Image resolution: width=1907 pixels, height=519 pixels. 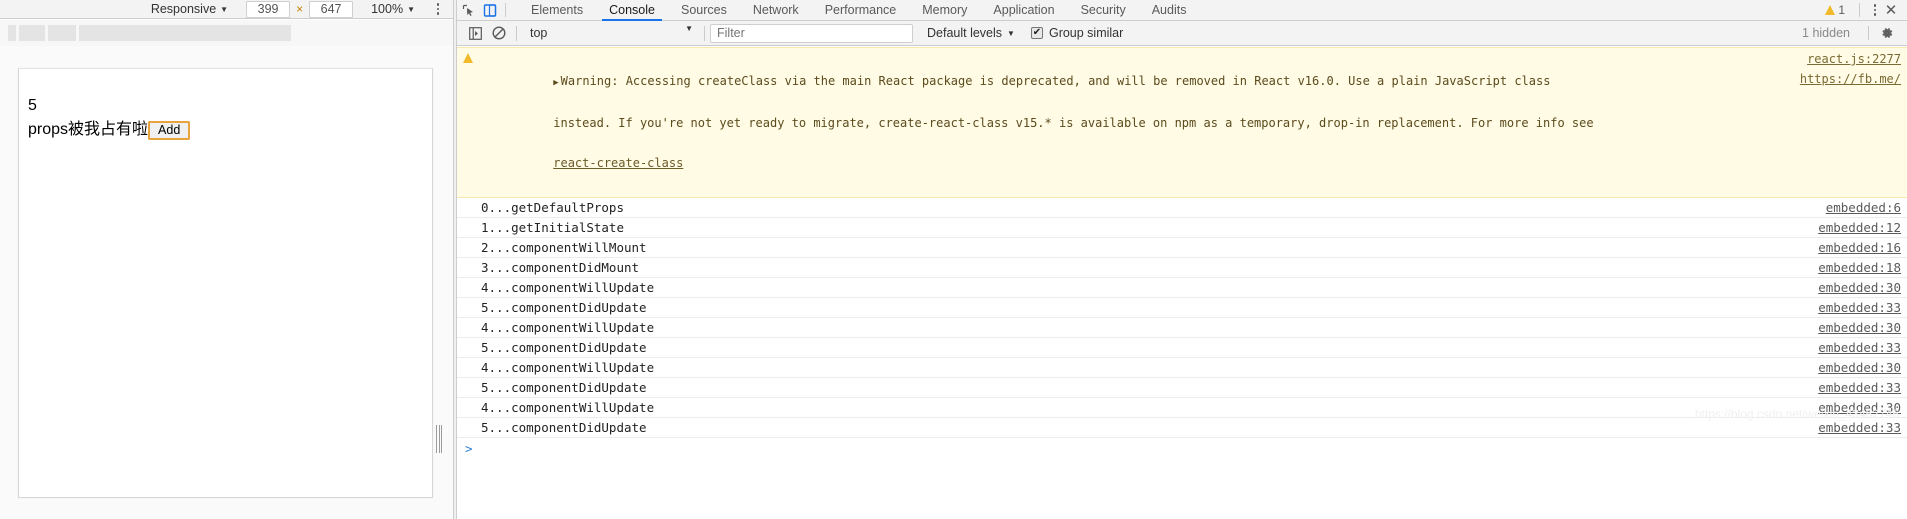 I want to click on viewport-resize-handle, so click(x=439, y=439).